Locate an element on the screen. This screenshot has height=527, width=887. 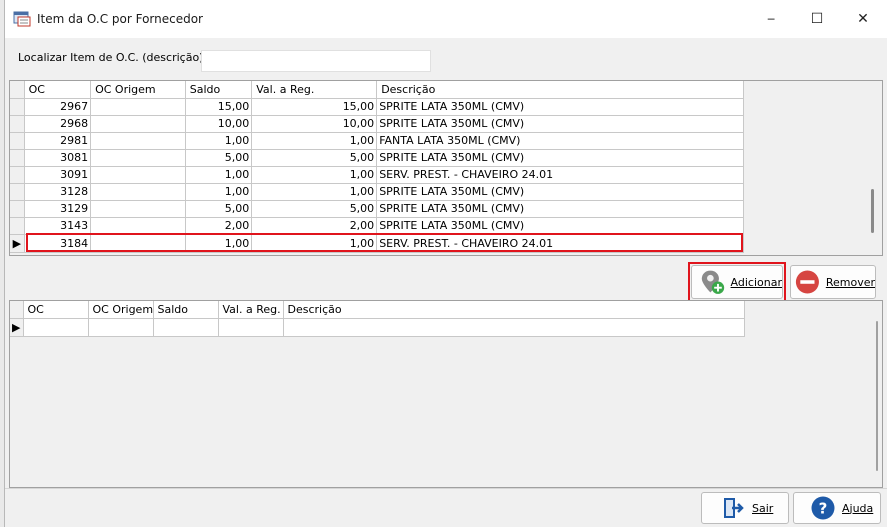
empty-new-row: ▶ is located at coordinates (377, 327).